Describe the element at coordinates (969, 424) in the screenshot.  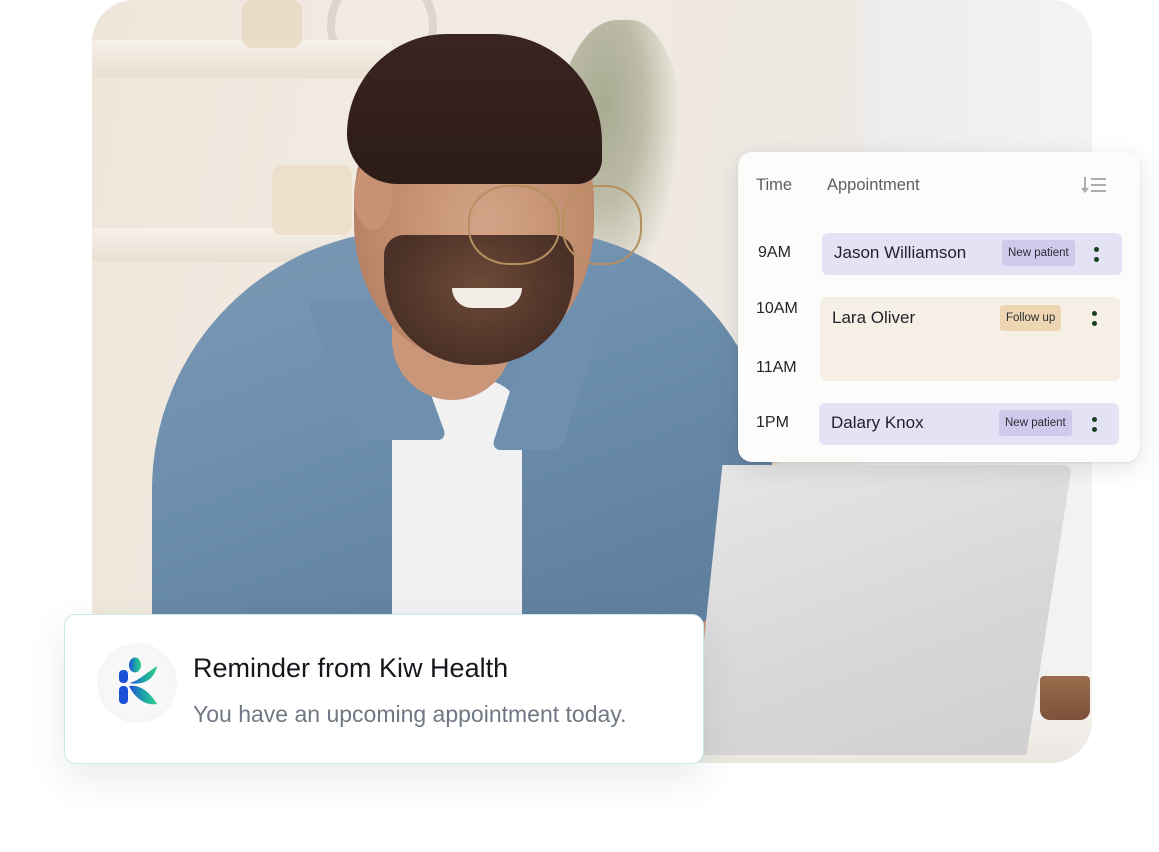
I see `appointment-slot: Dalary Knox New patient` at that location.